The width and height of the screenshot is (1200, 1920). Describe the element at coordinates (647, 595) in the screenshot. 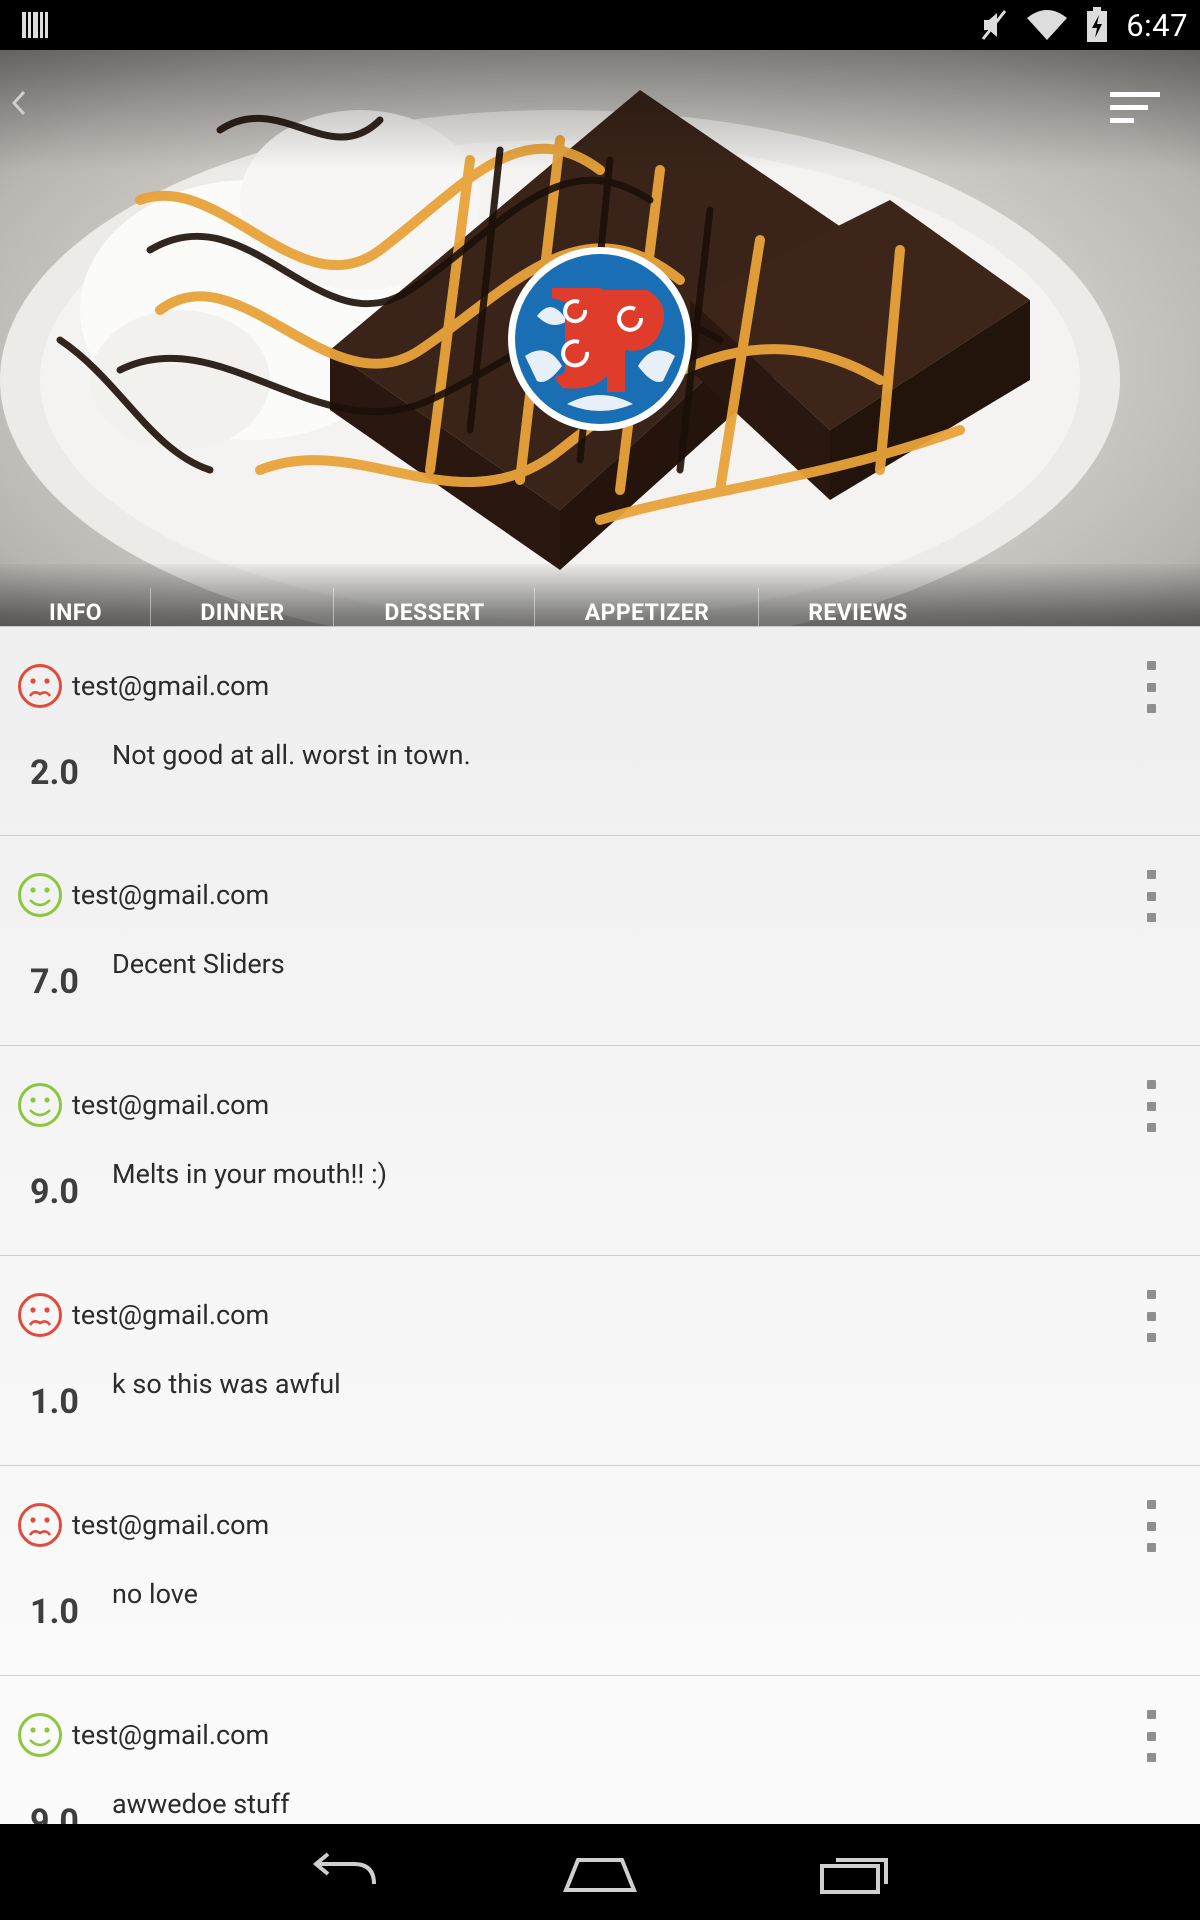

I see `tab-appetizer: APPETIZER` at that location.